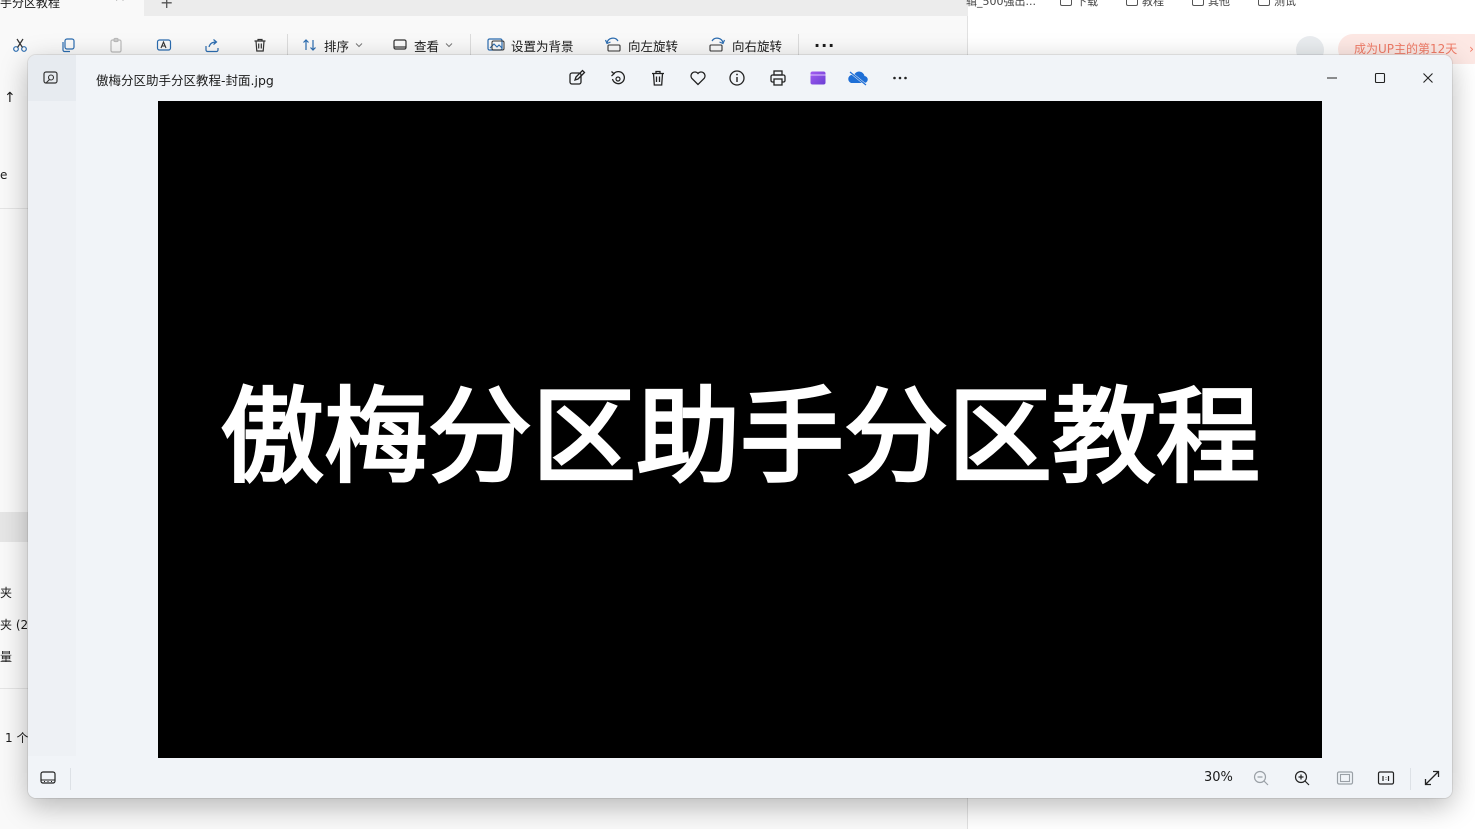  I want to click on close-button, so click(1428, 78).